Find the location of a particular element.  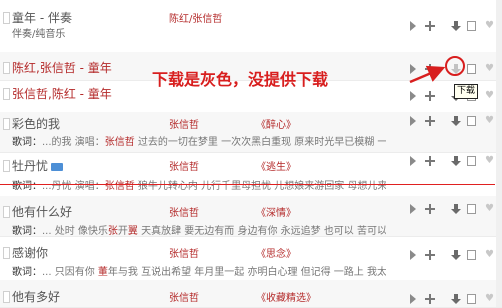

song-title-text: 童年 - 伴奏 is located at coordinates (42, 18).